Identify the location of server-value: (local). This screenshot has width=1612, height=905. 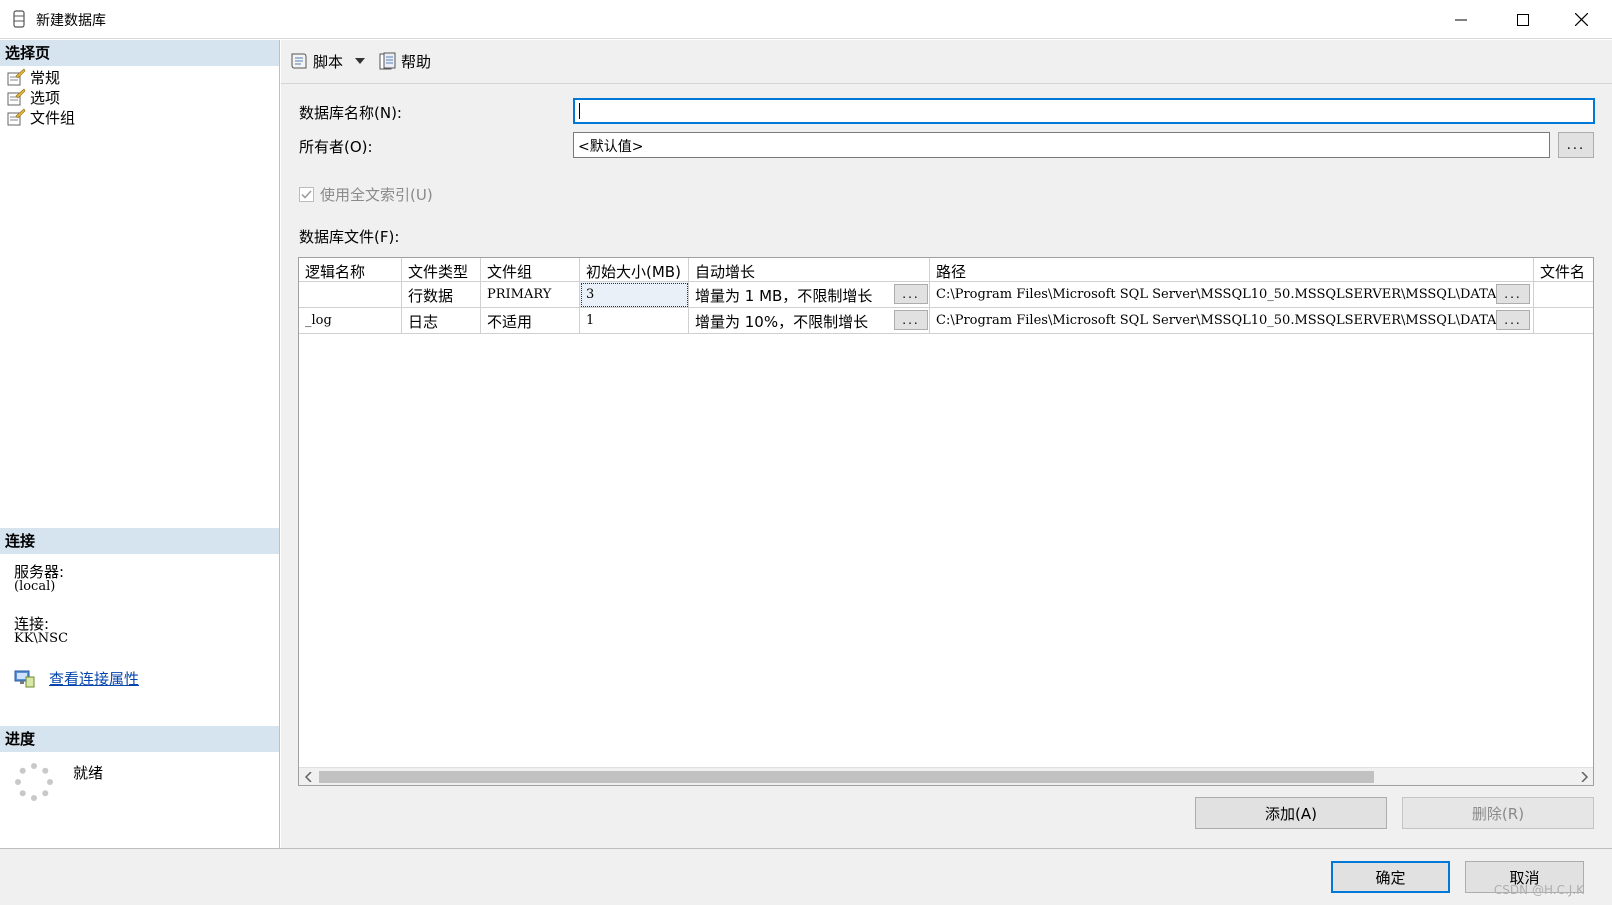
(35, 586).